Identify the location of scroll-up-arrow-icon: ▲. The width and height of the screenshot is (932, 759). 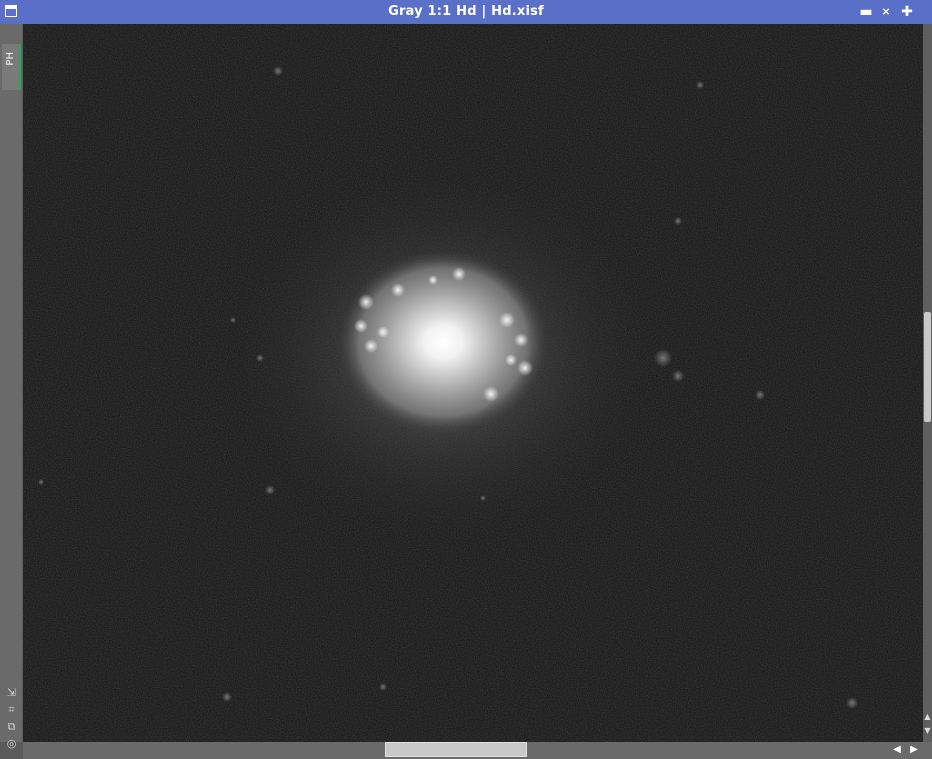
(927, 717).